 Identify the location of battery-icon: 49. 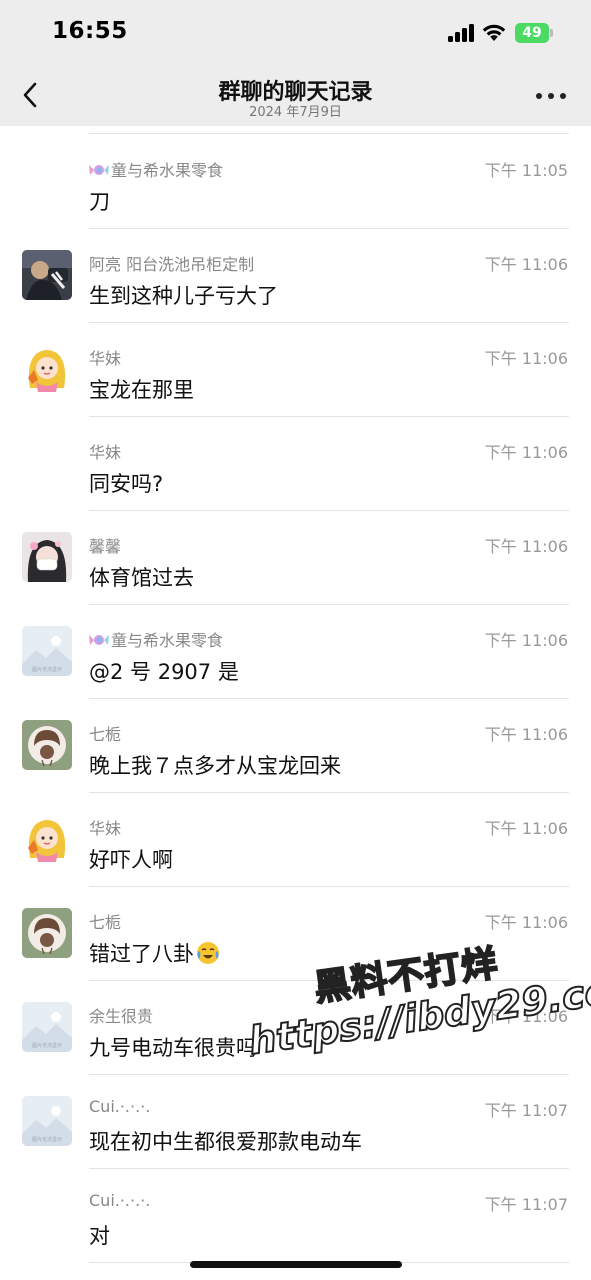
(534, 33).